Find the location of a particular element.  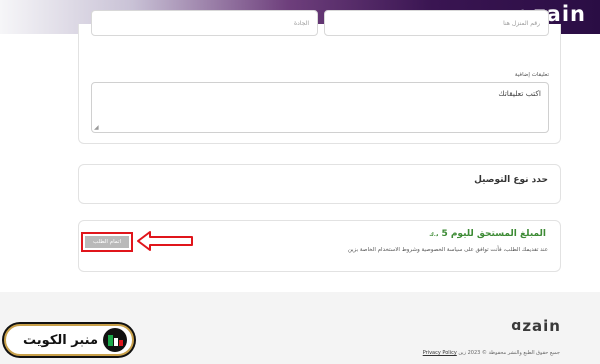

footer-zain-wordmark: zain is located at coordinates (541, 326).